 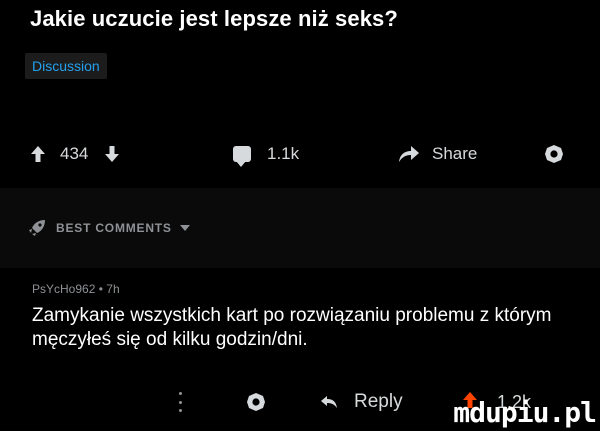 What do you see at coordinates (409, 154) in the screenshot?
I see `share-icon` at bounding box center [409, 154].